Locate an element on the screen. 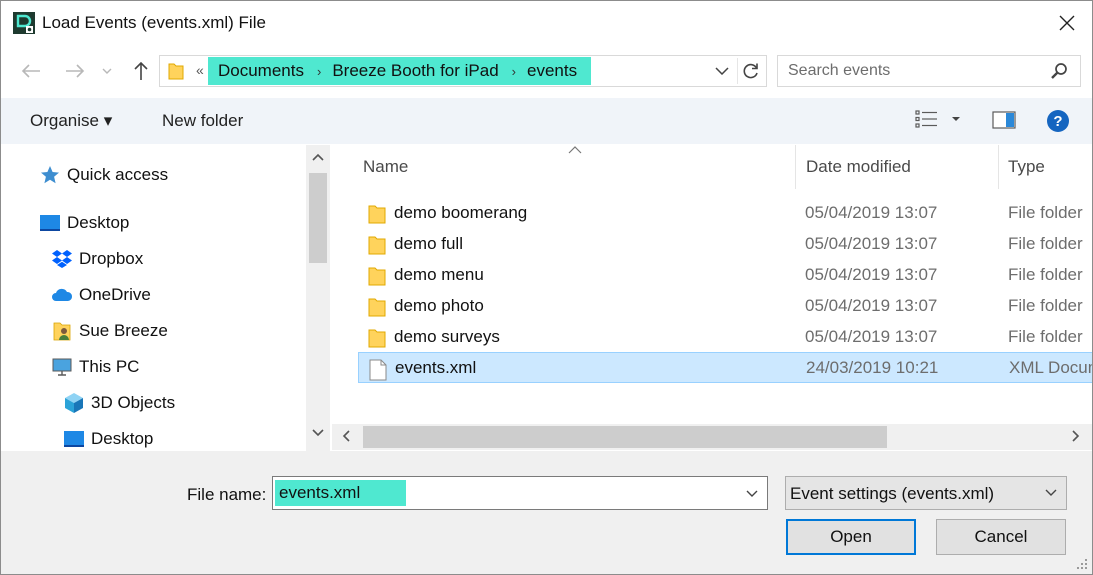 The width and height of the screenshot is (1093, 575). nav-item-desktop-pc: Desktop is located at coordinates (108, 439).